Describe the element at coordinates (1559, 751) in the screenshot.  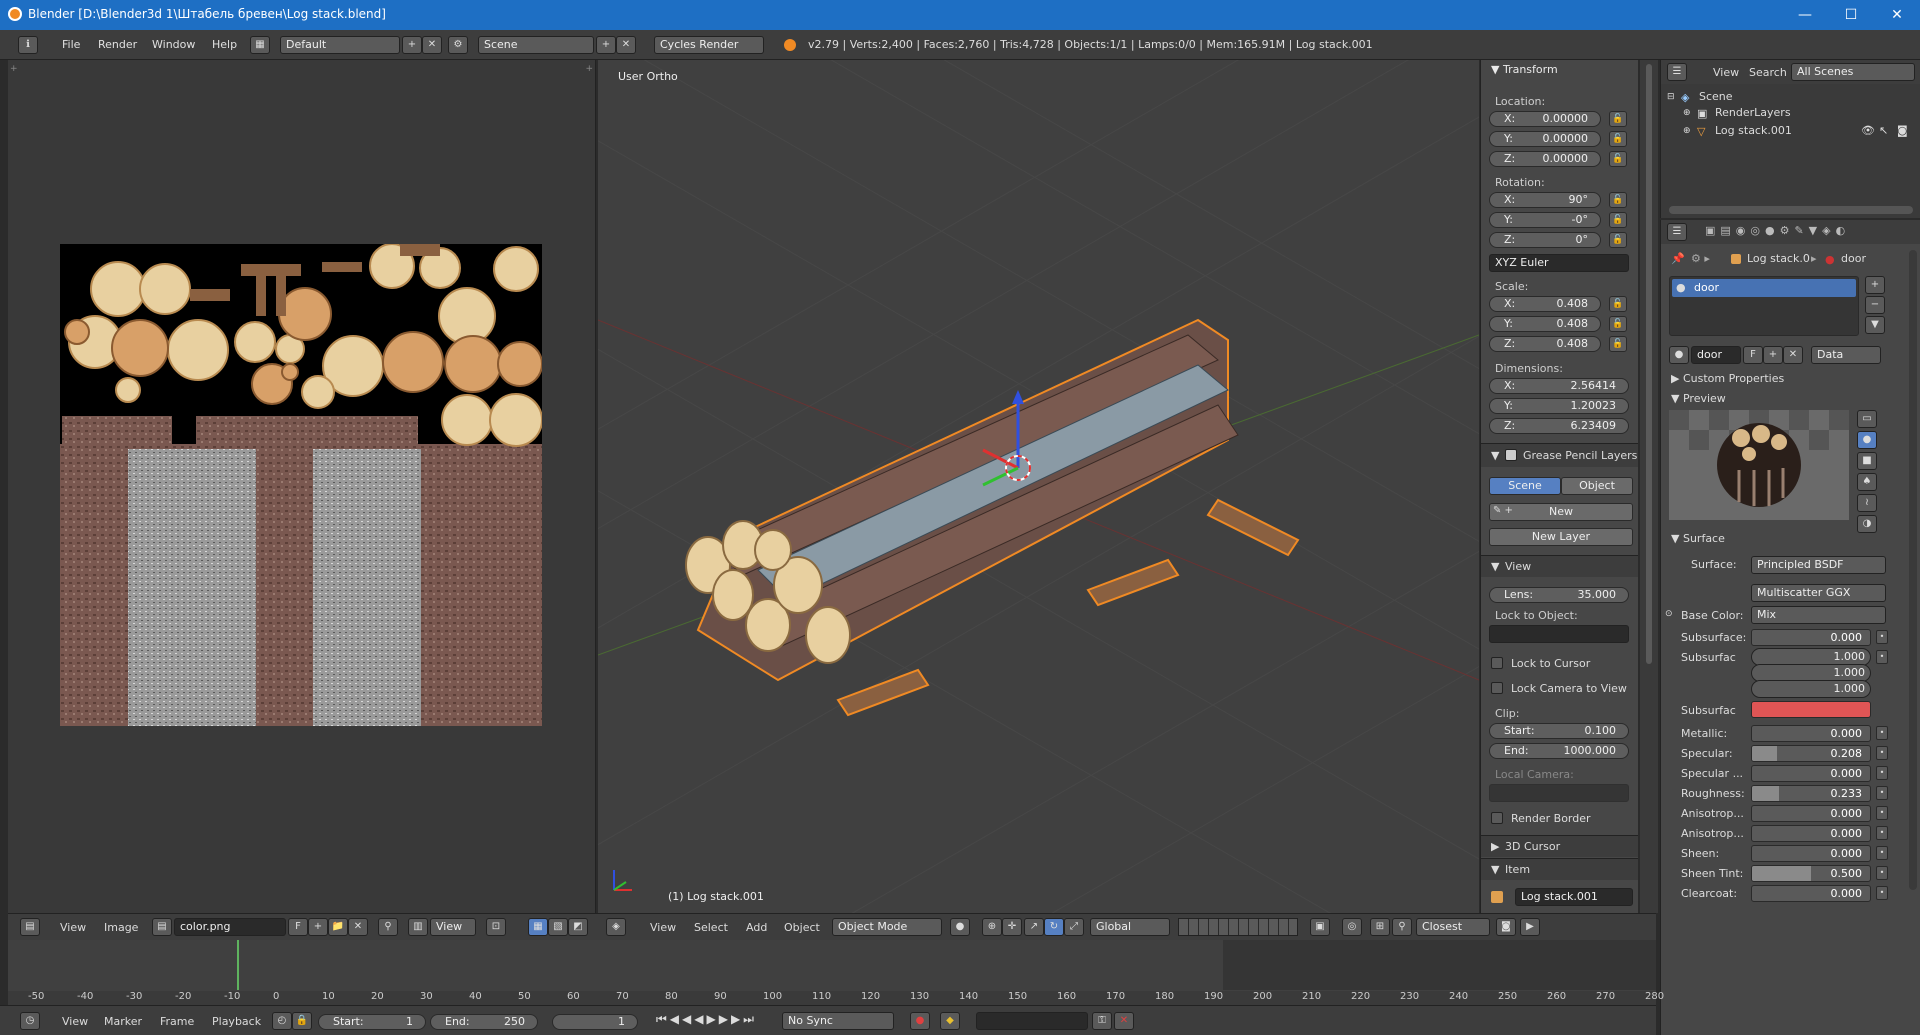
I see `clip-end-field: End: 1000.000` at that location.